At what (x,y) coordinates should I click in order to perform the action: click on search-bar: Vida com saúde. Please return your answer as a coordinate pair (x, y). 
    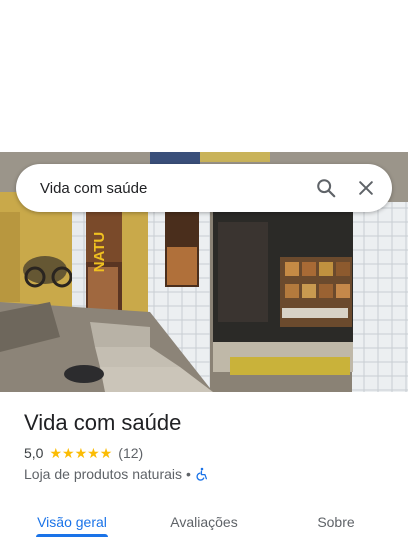
    Looking at the image, I should click on (204, 188).